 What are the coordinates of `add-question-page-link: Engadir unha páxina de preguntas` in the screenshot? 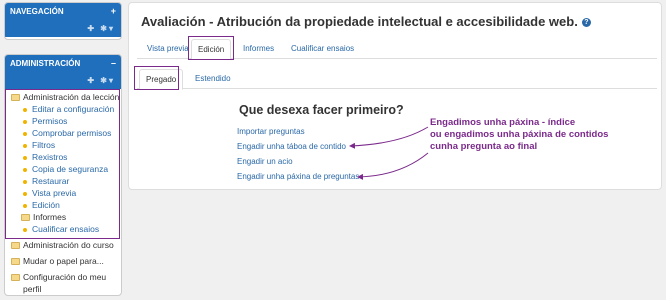 It's located at (298, 176).